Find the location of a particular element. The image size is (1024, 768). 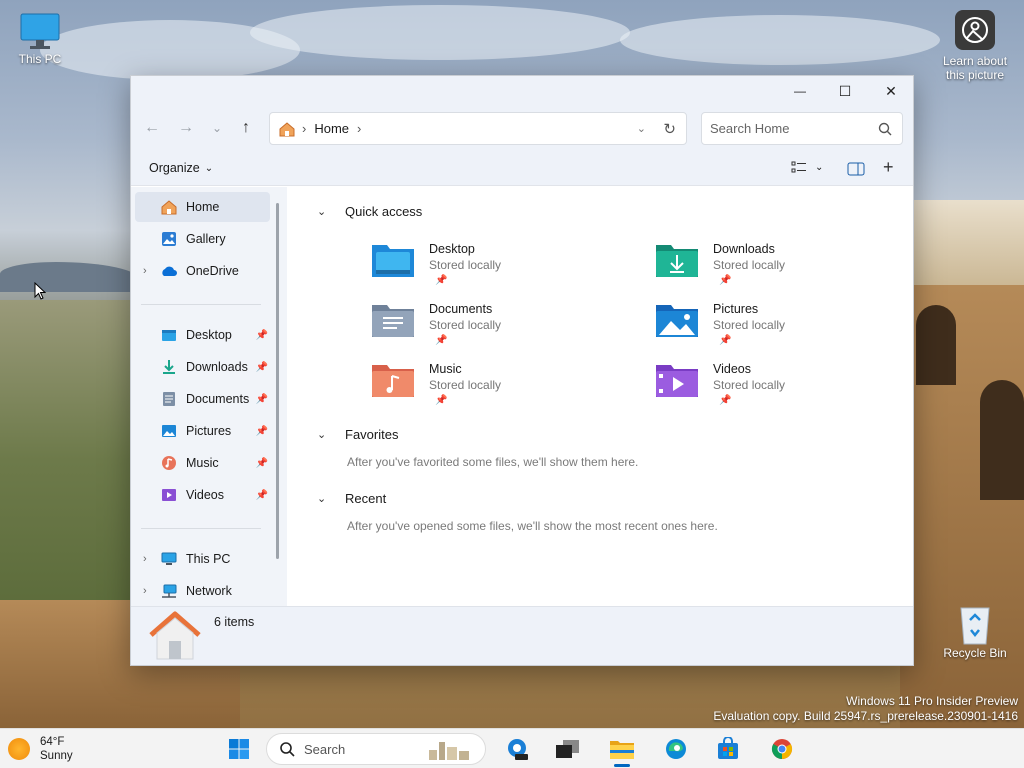

preview-pane-icon is located at coordinates (856, 169).